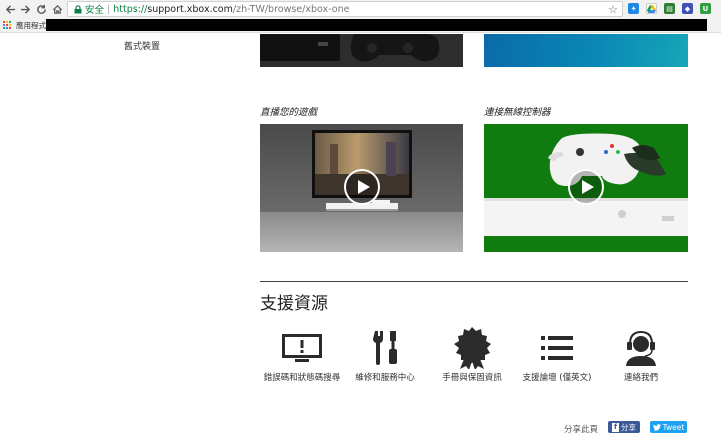  What do you see at coordinates (361, 50) in the screenshot?
I see `console-tile-image` at bounding box center [361, 50].